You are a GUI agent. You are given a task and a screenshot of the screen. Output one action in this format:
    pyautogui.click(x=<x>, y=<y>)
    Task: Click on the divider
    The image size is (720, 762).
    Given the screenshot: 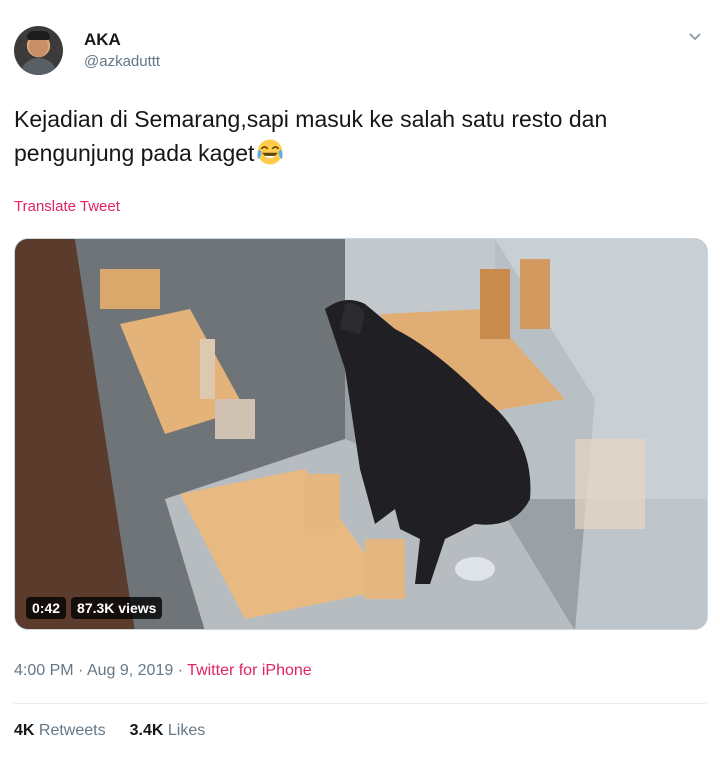 What is the action you would take?
    pyautogui.click(x=360, y=703)
    